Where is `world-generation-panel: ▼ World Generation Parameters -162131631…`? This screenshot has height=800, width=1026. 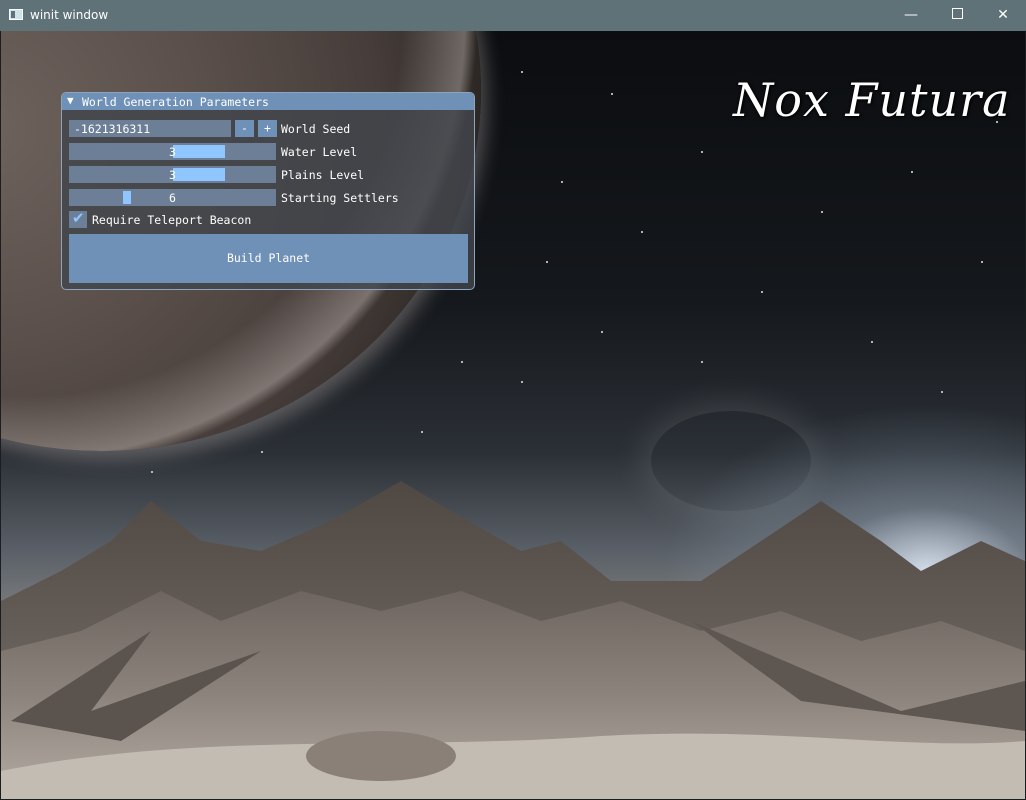
world-generation-panel: ▼ World Generation Parameters -162131631… is located at coordinates (268, 191).